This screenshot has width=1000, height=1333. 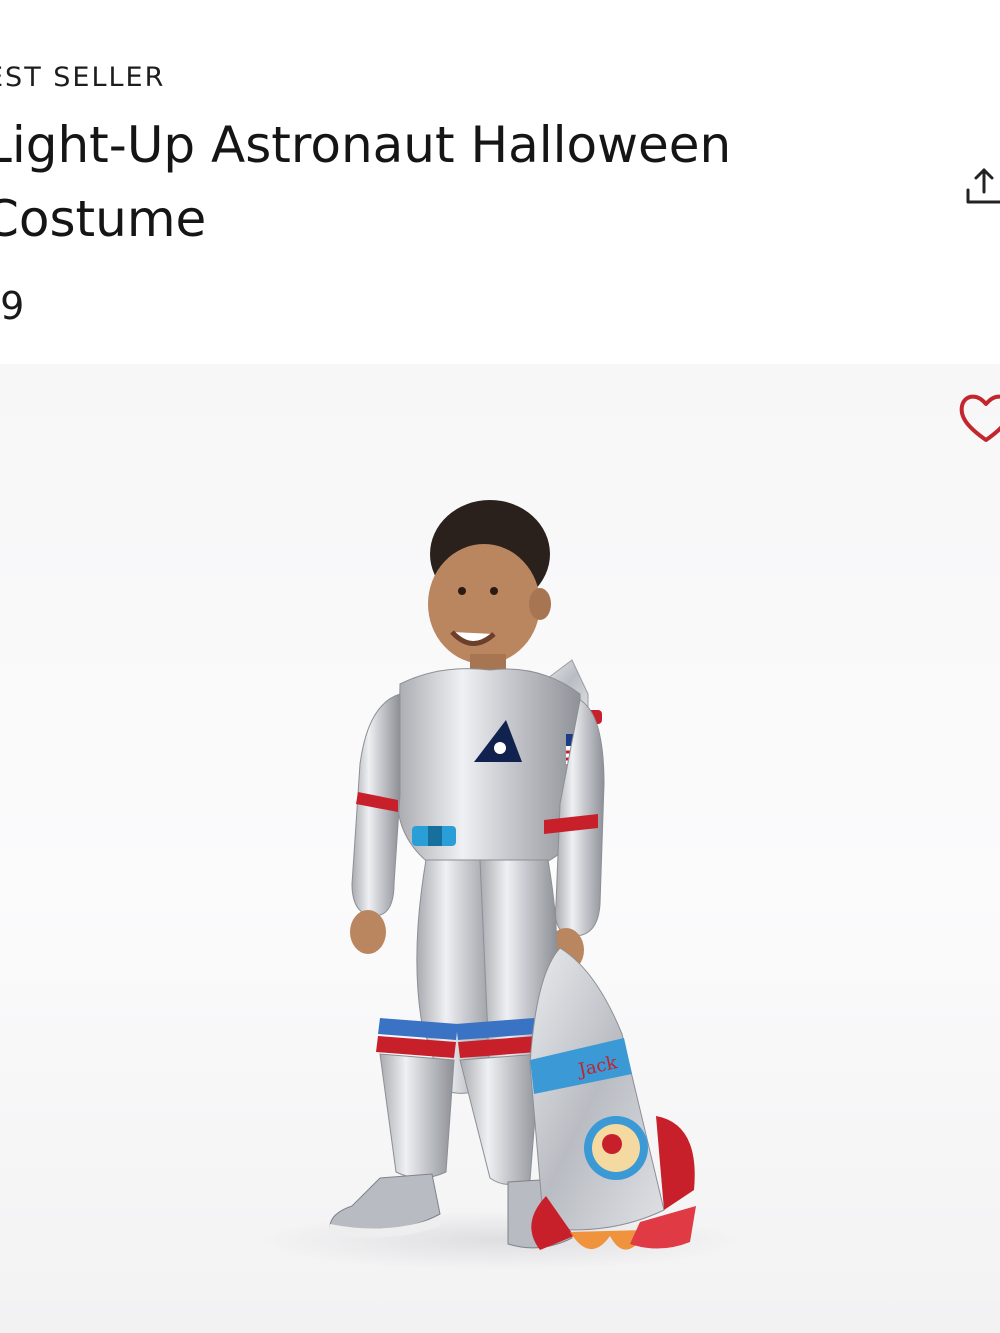 I want to click on share-icon, so click(x=983, y=186).